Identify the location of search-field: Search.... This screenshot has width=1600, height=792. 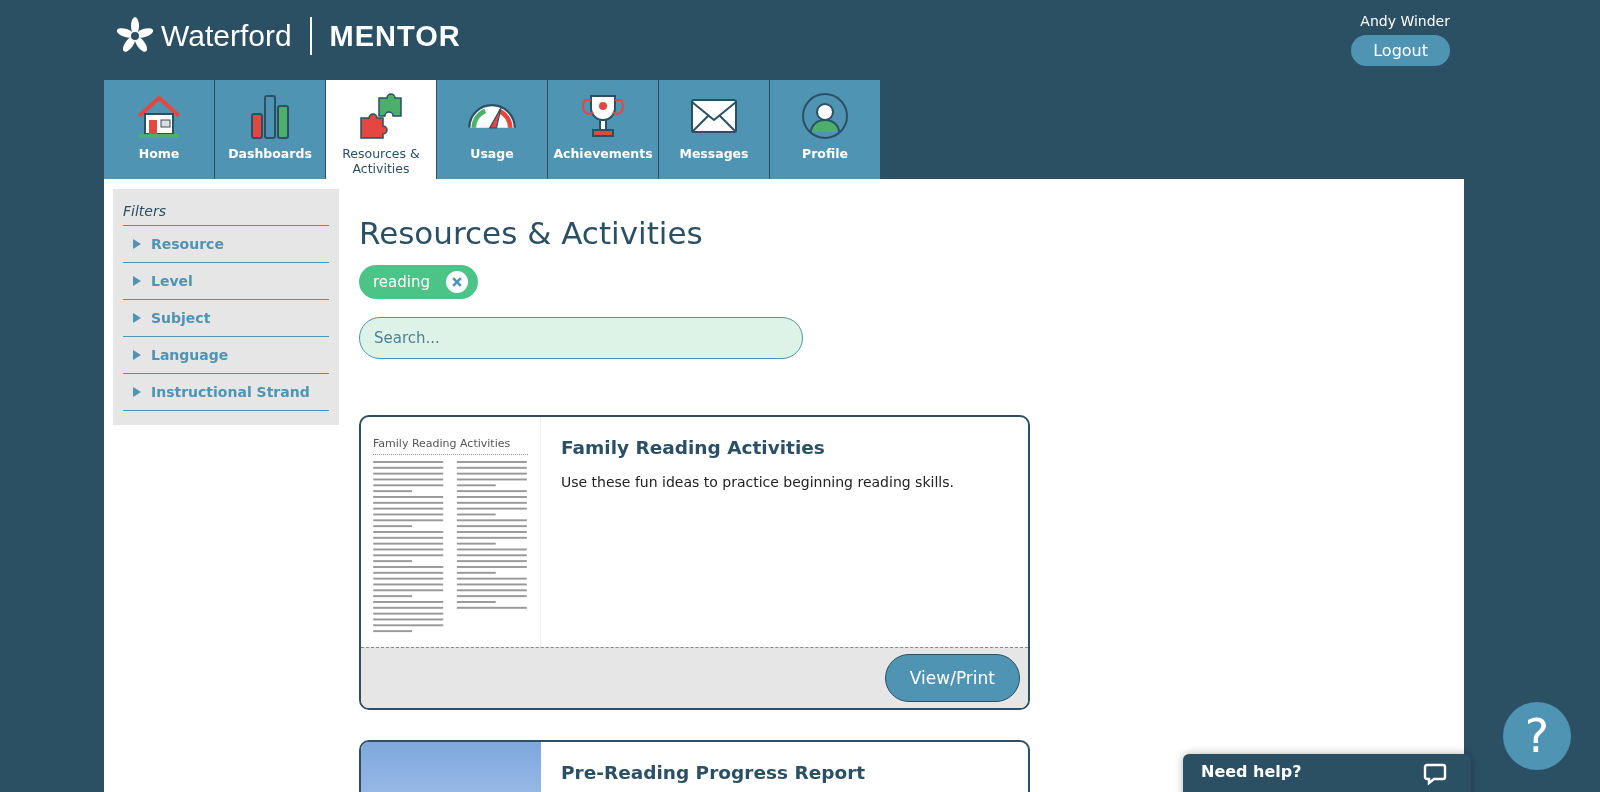
(581, 338).